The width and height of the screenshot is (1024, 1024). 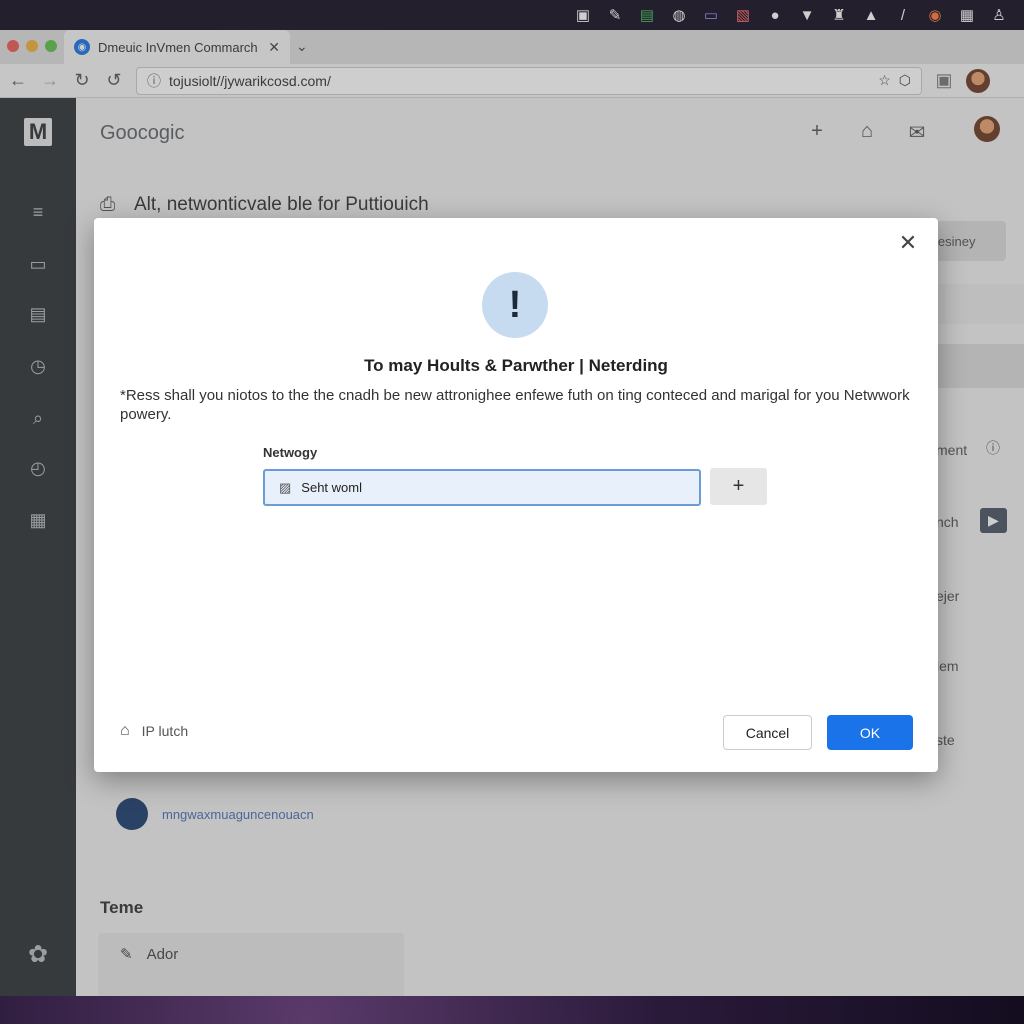 What do you see at coordinates (331, 487) in the screenshot?
I see `network-input-value: Seht woml` at bounding box center [331, 487].